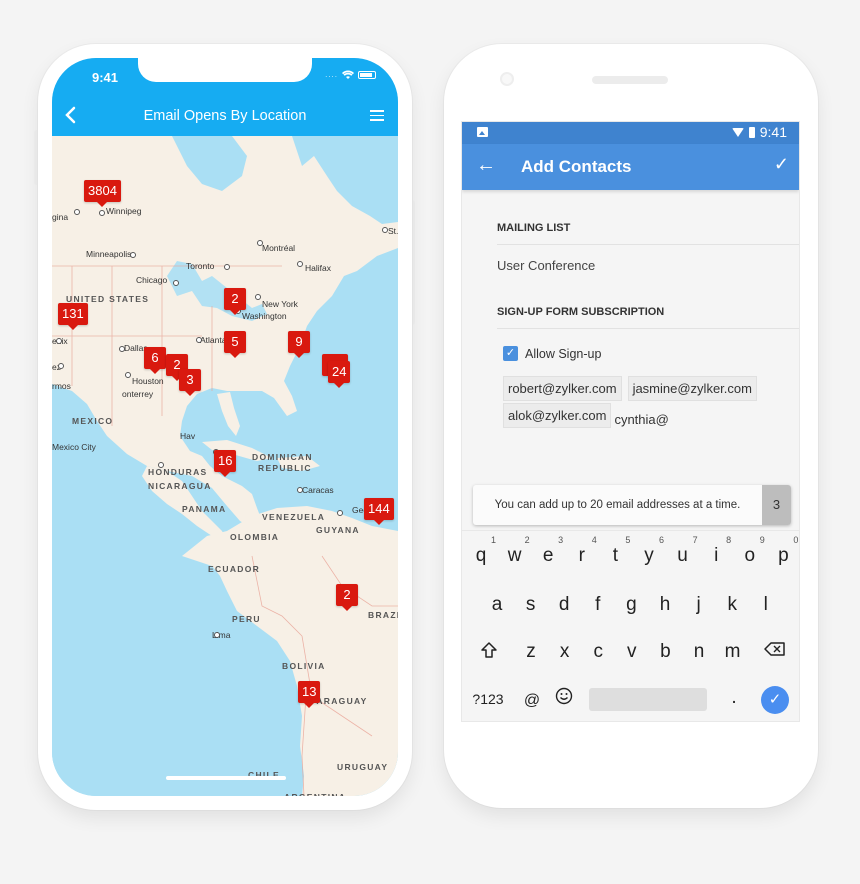  Describe the element at coordinates (489, 653) in the screenshot. I see `shift-key` at that location.